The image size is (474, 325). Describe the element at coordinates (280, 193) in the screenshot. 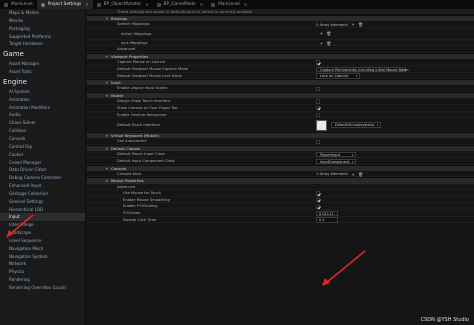

I see `use-mouse-touch-row: Use Mouse for Touch` at that location.